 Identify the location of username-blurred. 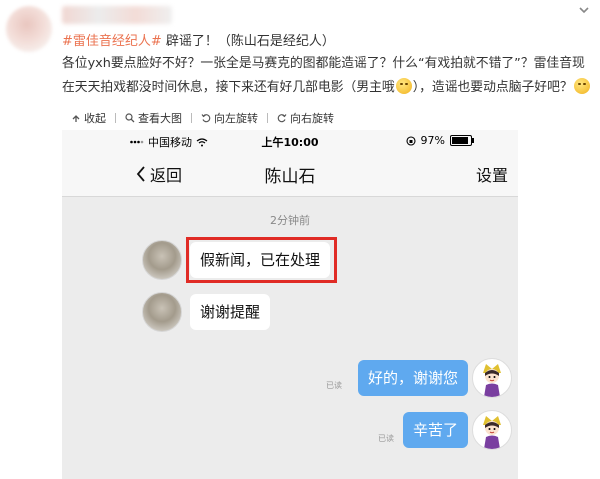
(117, 15).